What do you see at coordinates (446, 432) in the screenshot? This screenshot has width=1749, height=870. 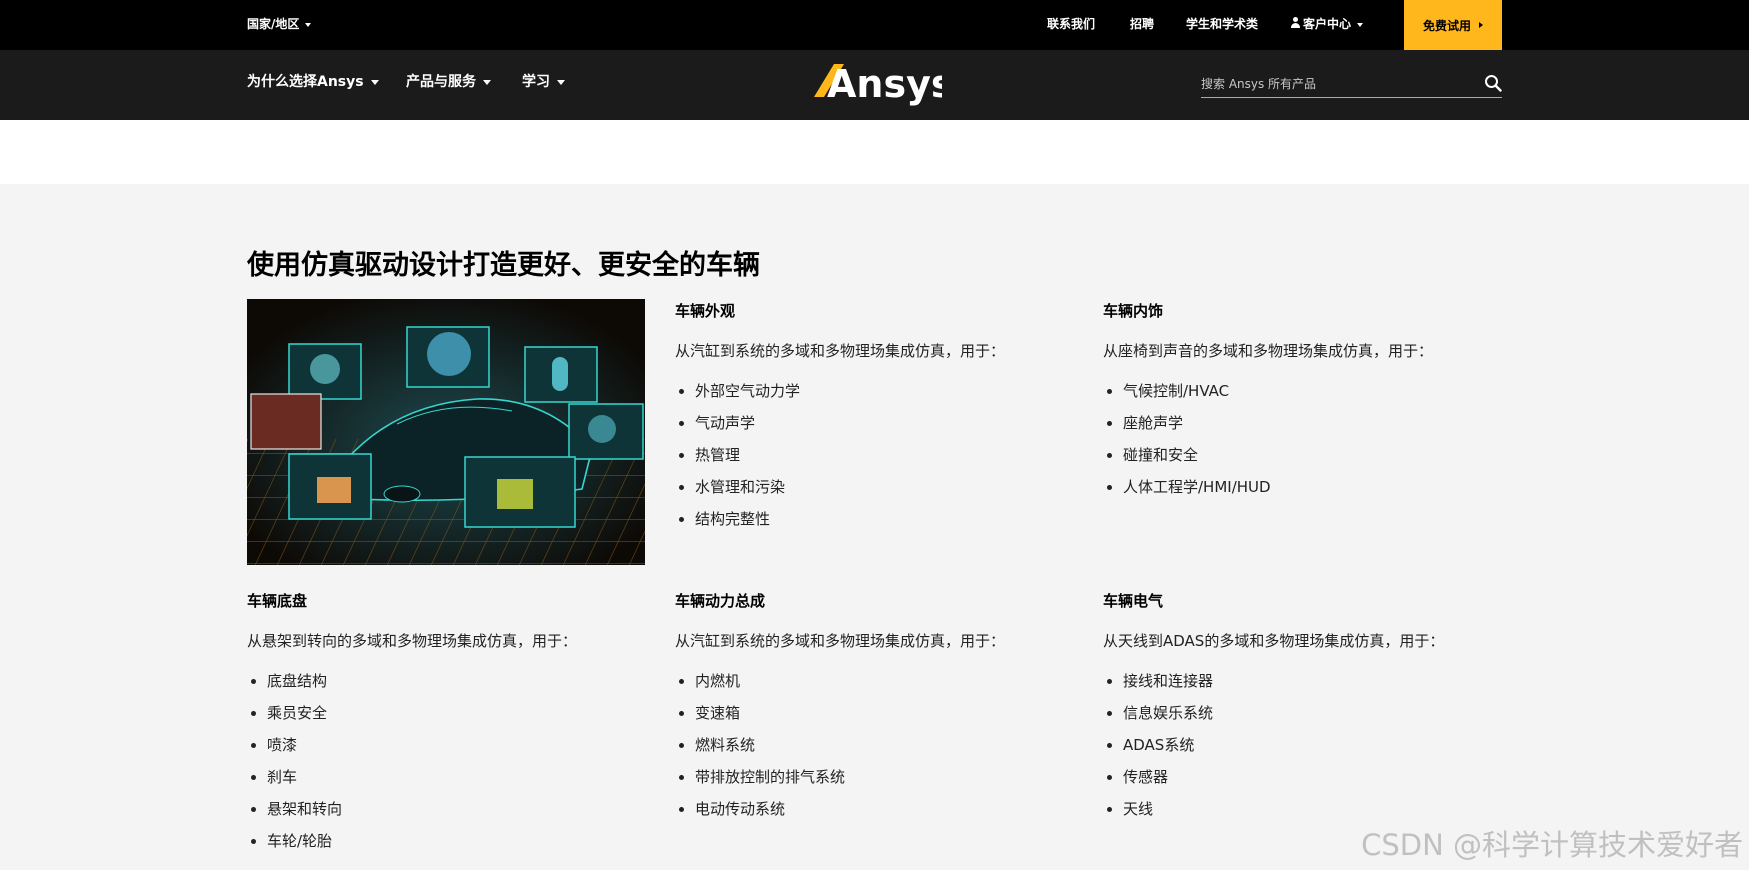 I see `hero-image` at bounding box center [446, 432].